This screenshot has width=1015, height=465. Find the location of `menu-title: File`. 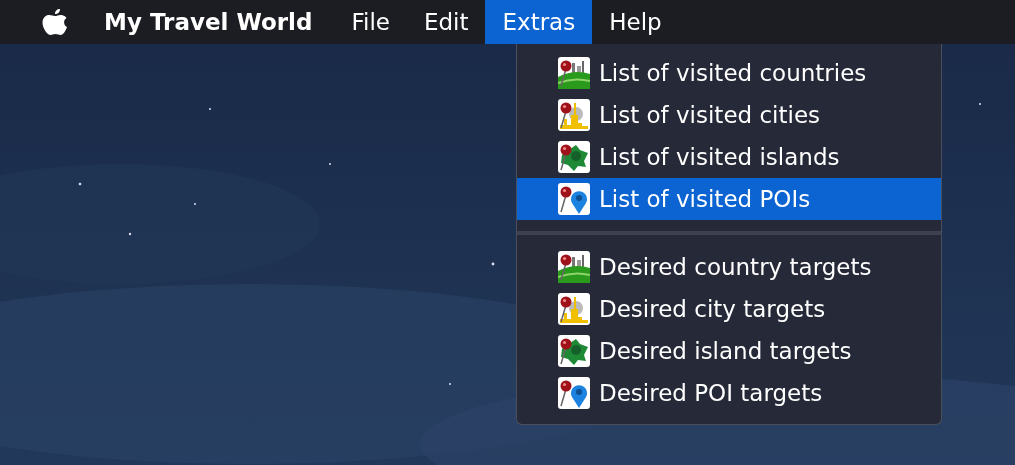

menu-title: File is located at coordinates (370, 22).